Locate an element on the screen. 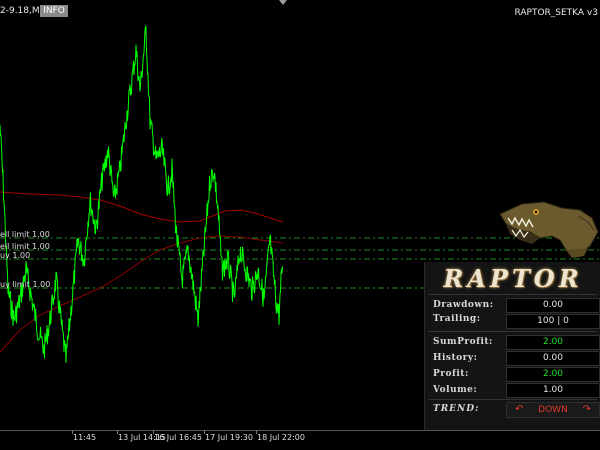  history-label: History: is located at coordinates (455, 358).